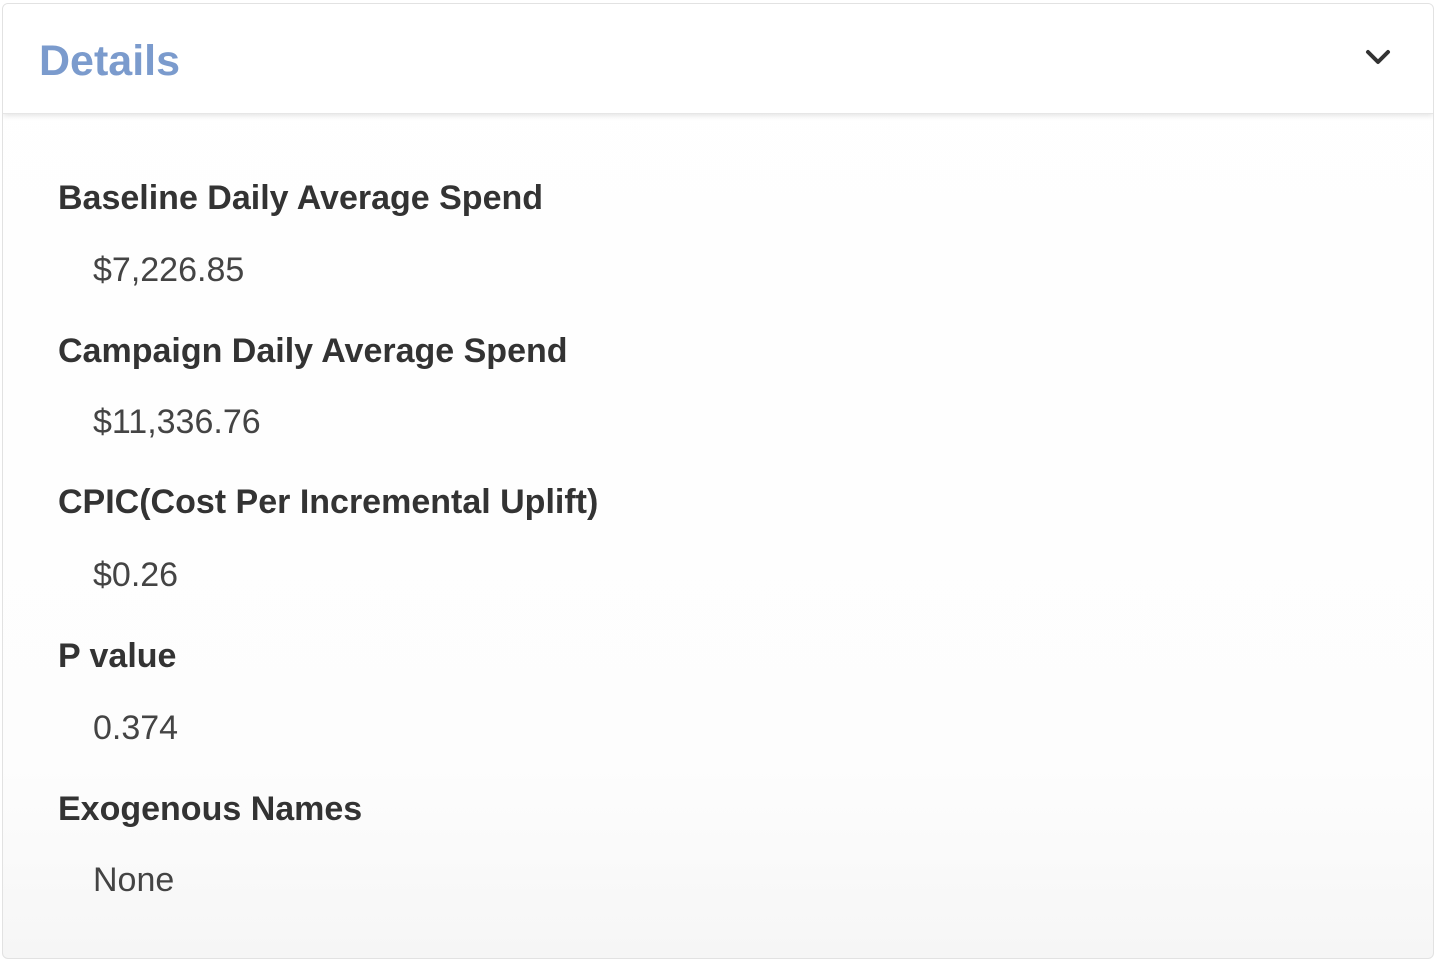 Image resolution: width=1450 pixels, height=968 pixels. Describe the element at coordinates (177, 422) in the screenshot. I see `field-value-campaign-spend: $11,336.76` at that location.